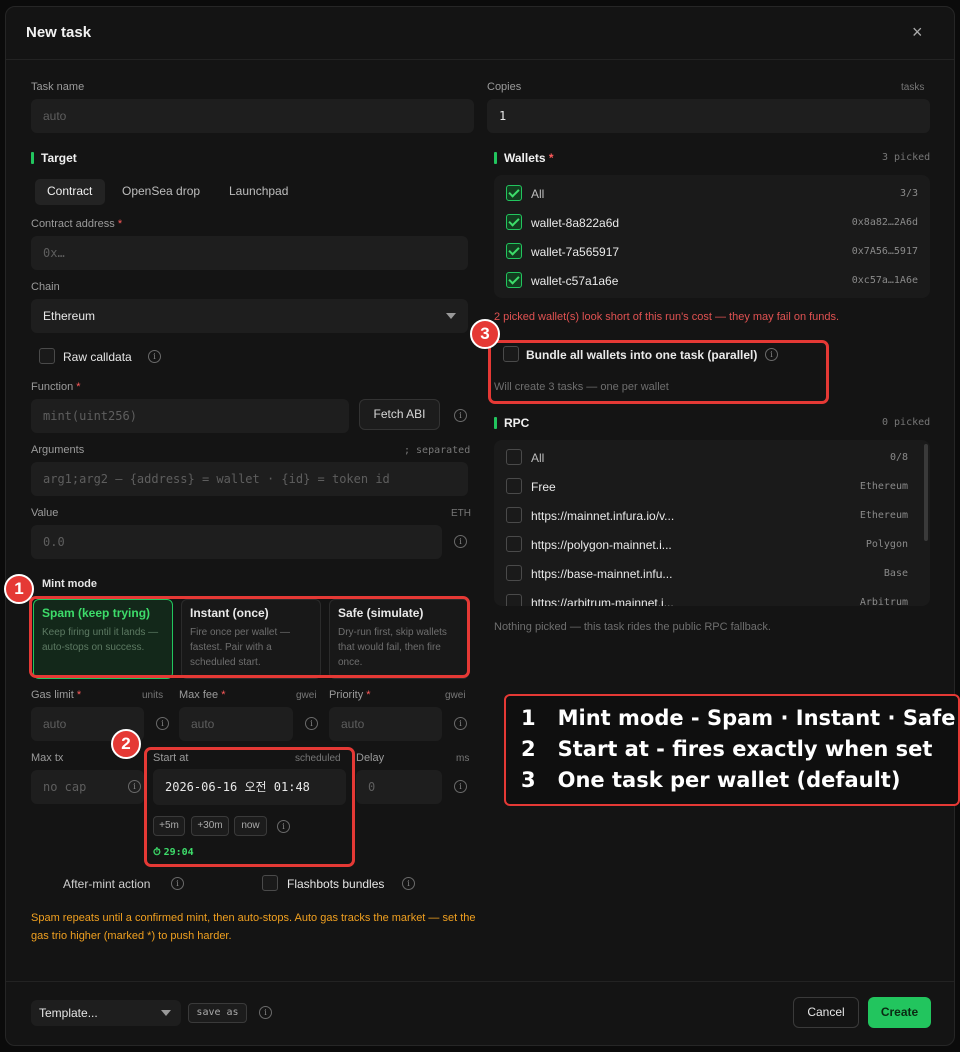 This screenshot has height=1052, width=960. Describe the element at coordinates (252, 116) in the screenshot. I see `task-name-input: auto` at that location.